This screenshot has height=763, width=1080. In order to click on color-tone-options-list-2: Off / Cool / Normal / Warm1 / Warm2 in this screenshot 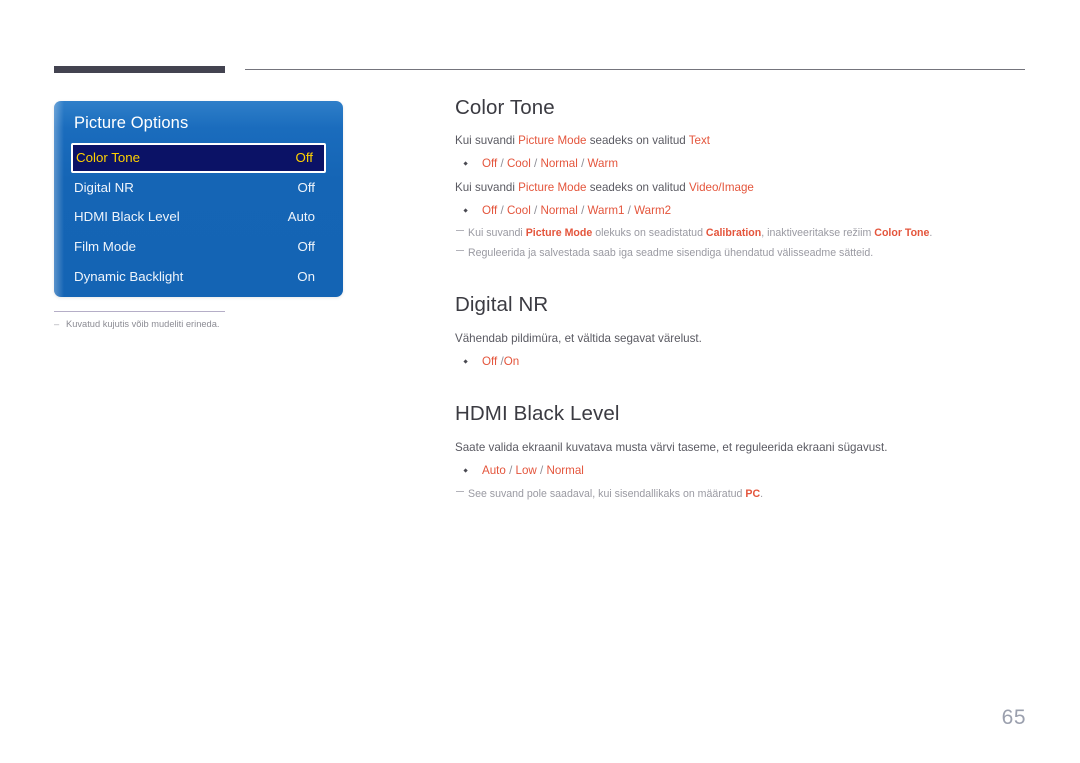, I will do `click(741, 211)`.